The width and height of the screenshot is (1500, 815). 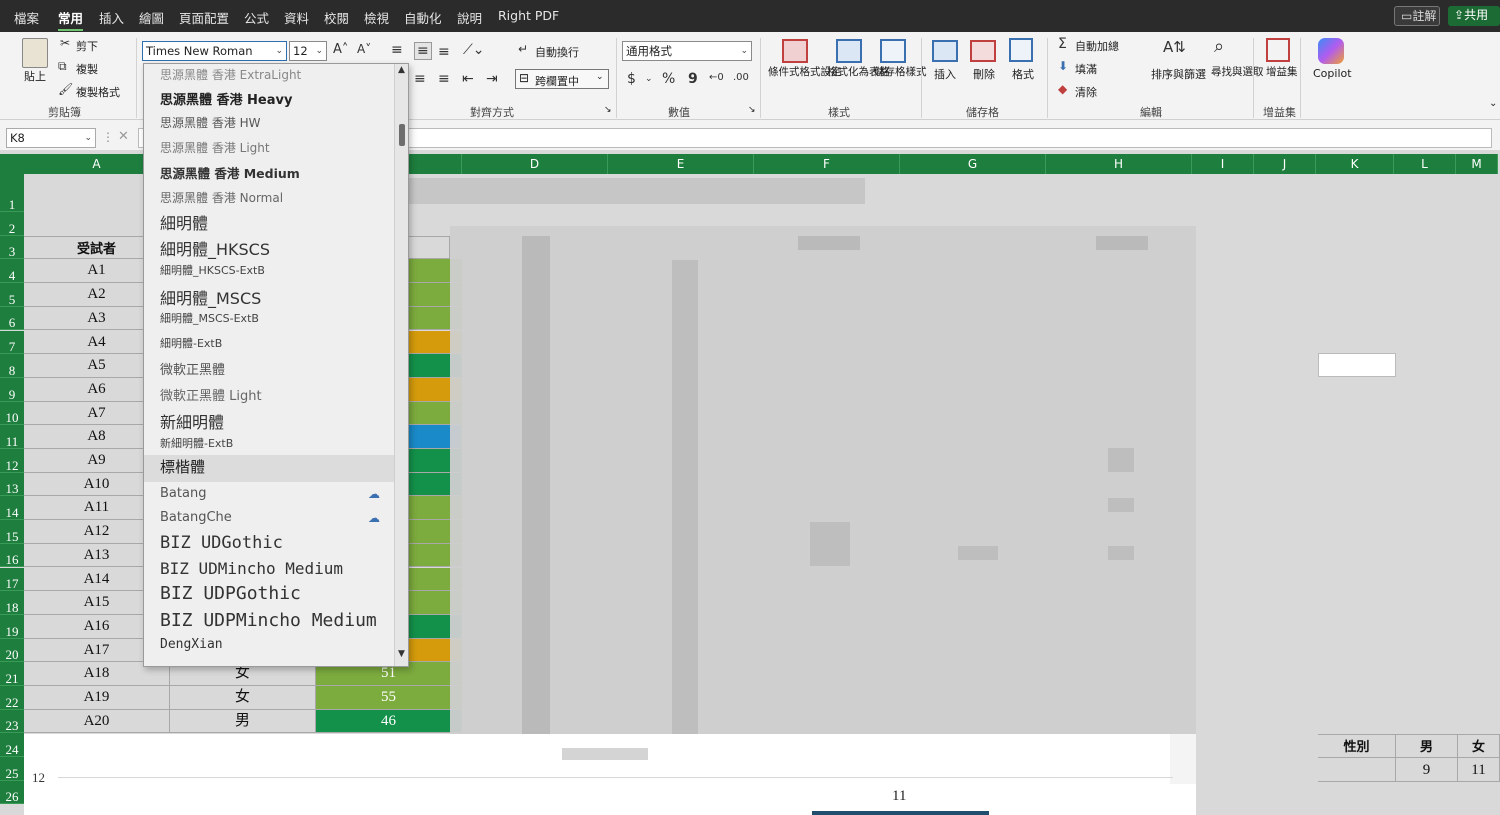 What do you see at coordinates (444, 79) in the screenshot?
I see `align-right-icon: ≡` at bounding box center [444, 79].